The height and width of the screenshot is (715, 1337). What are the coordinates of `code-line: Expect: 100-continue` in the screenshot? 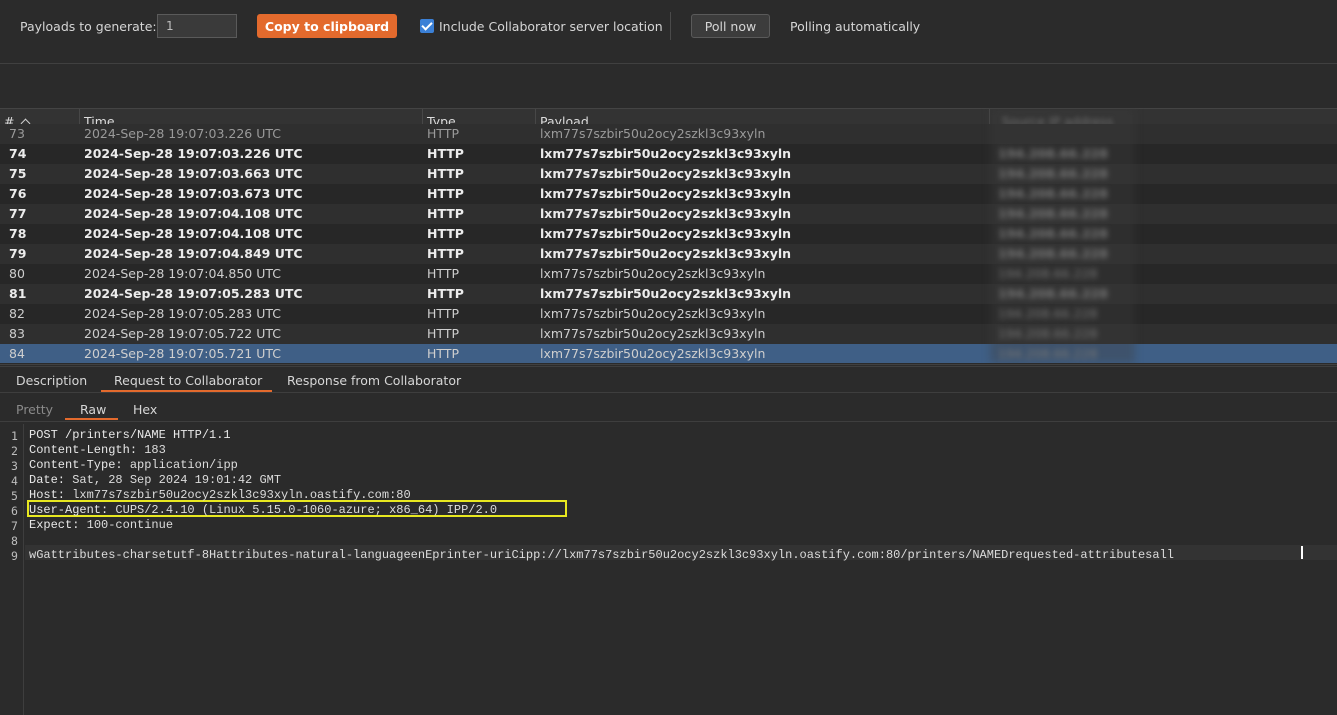 It's located at (101, 525).